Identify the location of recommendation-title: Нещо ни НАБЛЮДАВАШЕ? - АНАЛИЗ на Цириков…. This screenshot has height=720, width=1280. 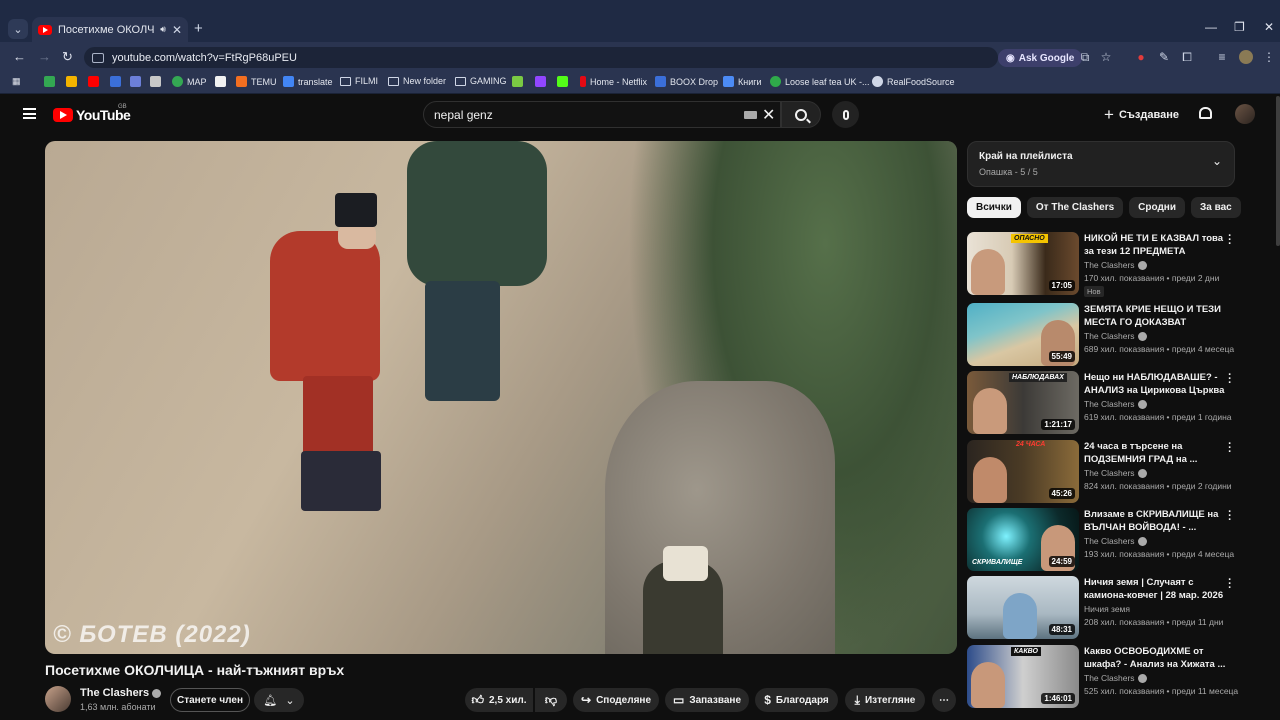
(1159, 384).